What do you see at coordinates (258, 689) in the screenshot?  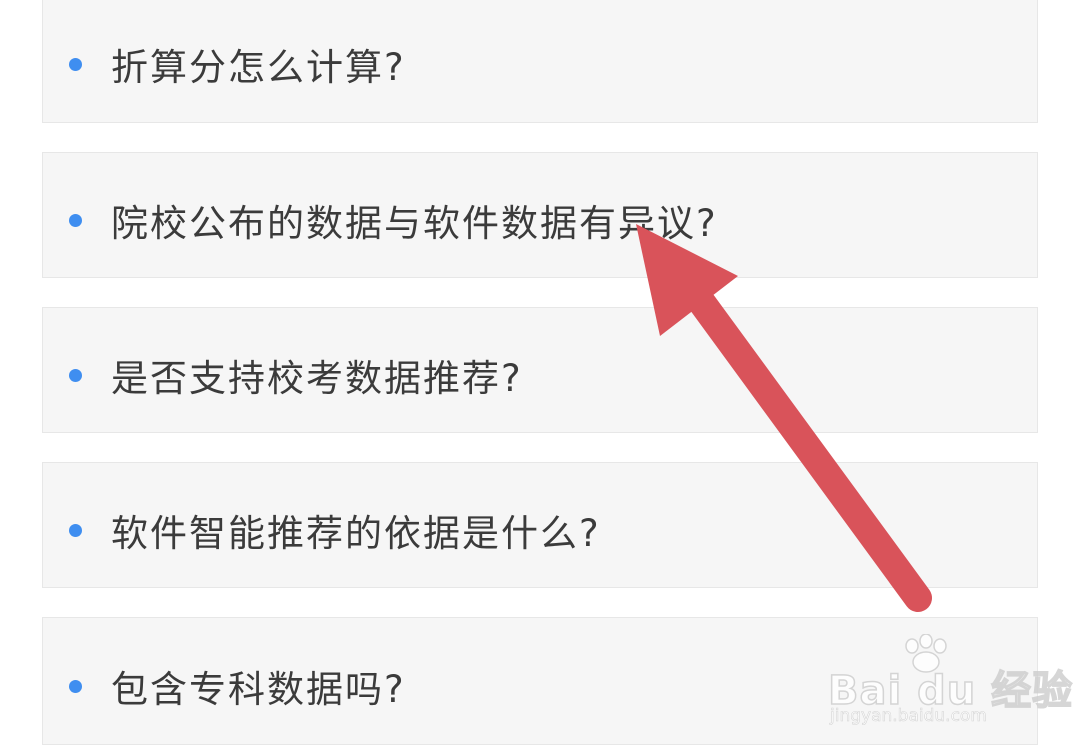 I see `faq-item-label: 包含专科数据吗?` at bounding box center [258, 689].